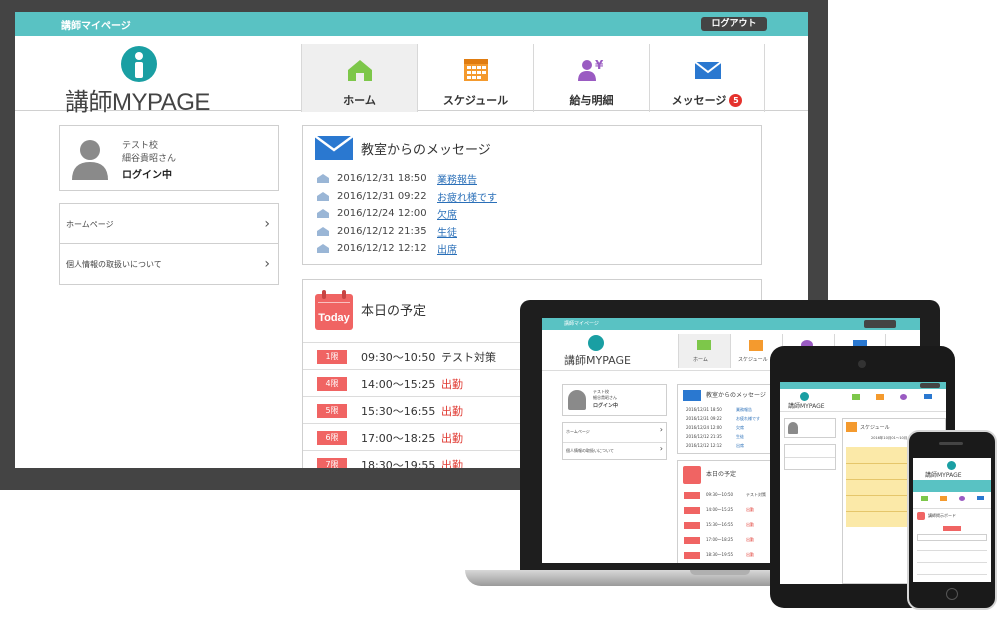  Describe the element at coordinates (903, 397) in the screenshot. I see `user-yen-icon` at that location.